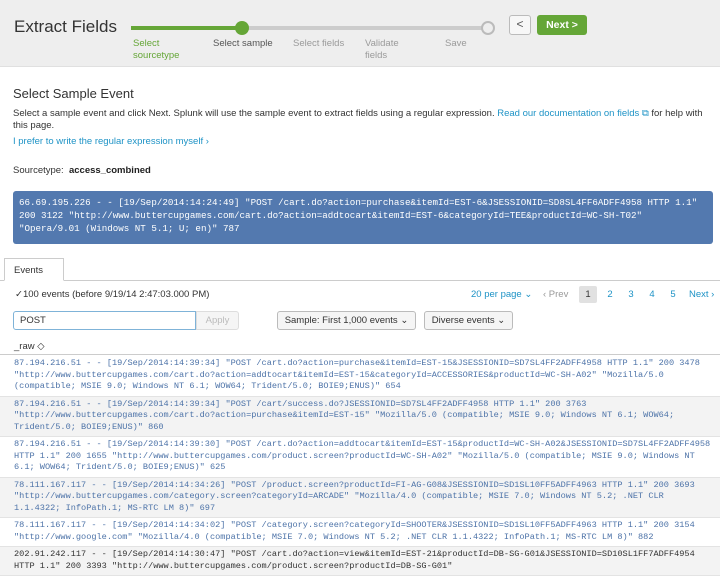 This screenshot has width=720, height=586. What do you see at coordinates (73, 93) in the screenshot?
I see `section-title: Select Sample Event` at bounding box center [73, 93].